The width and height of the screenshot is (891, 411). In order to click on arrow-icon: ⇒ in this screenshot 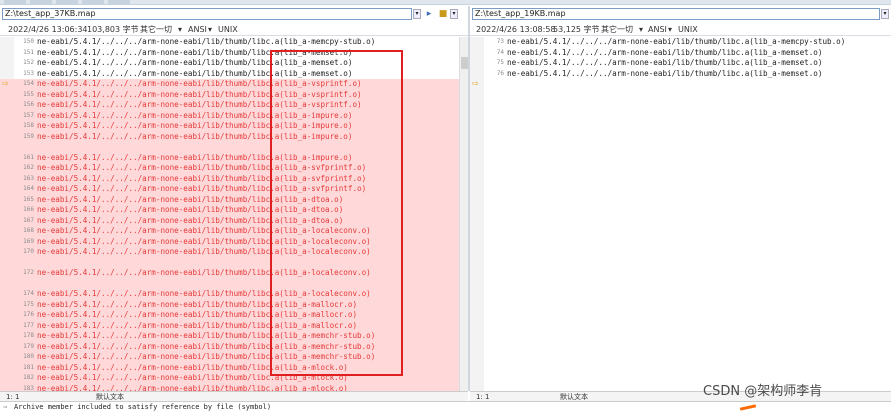, I will do `click(5, 407)`.